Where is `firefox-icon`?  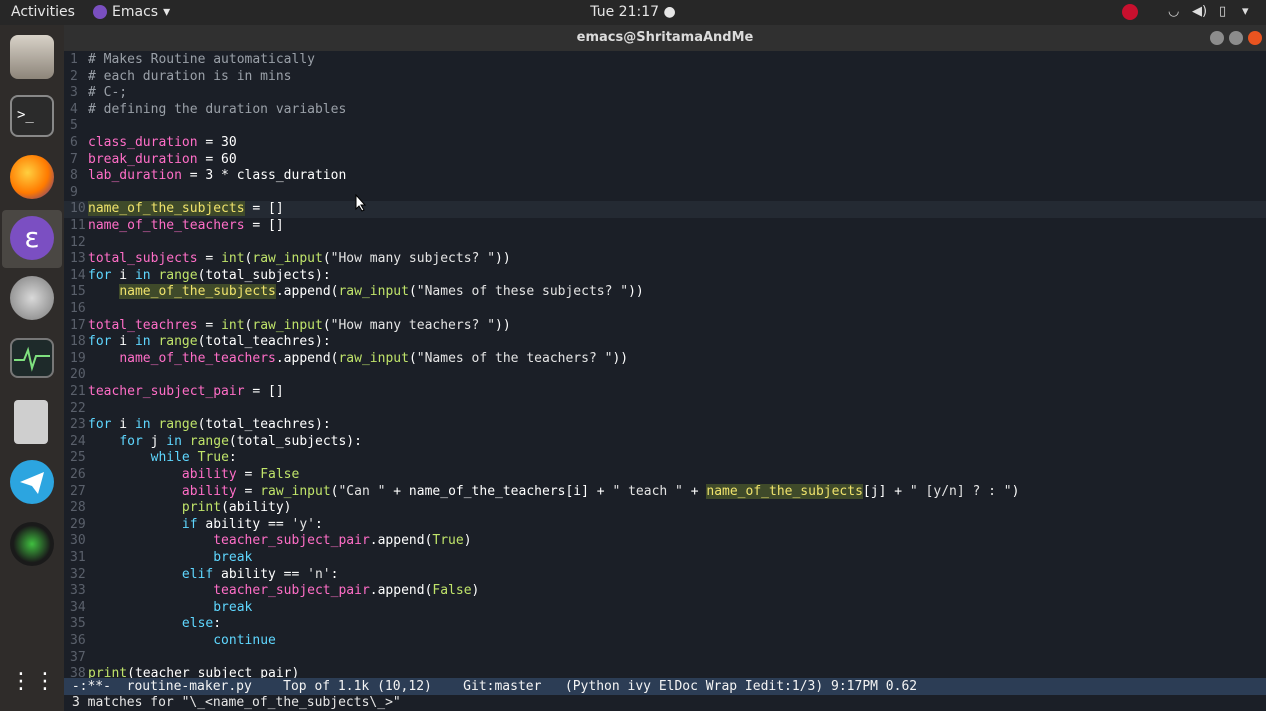 firefox-icon is located at coordinates (32, 177).